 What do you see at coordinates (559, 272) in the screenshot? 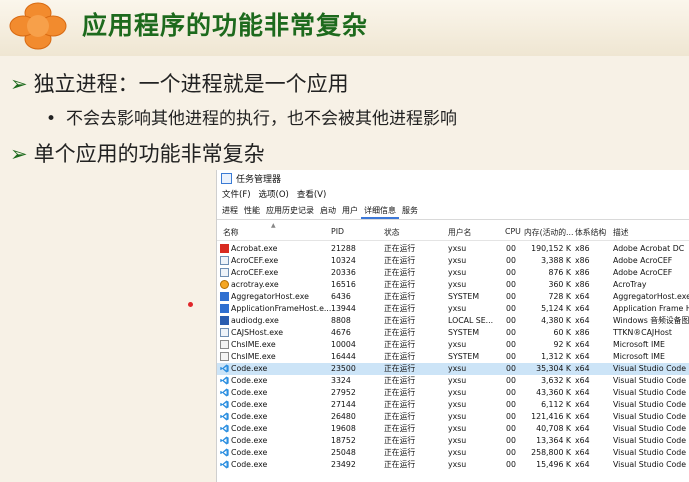
I see `process-memory: 876 K` at bounding box center [559, 272].